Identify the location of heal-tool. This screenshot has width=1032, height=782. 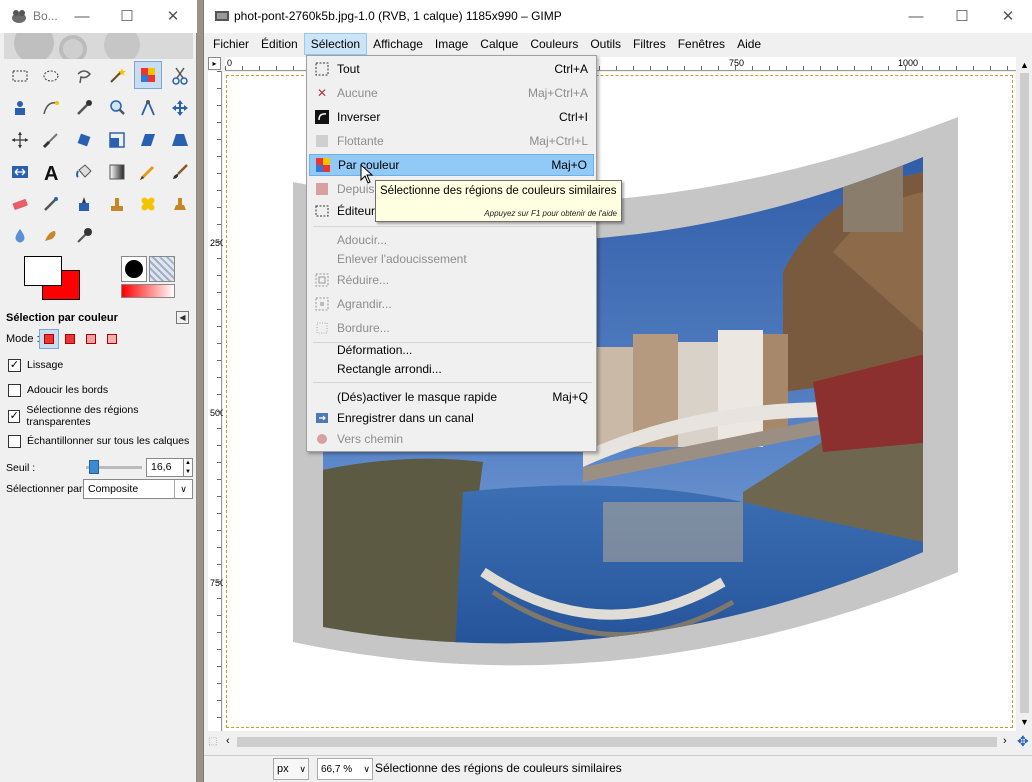
(148, 204).